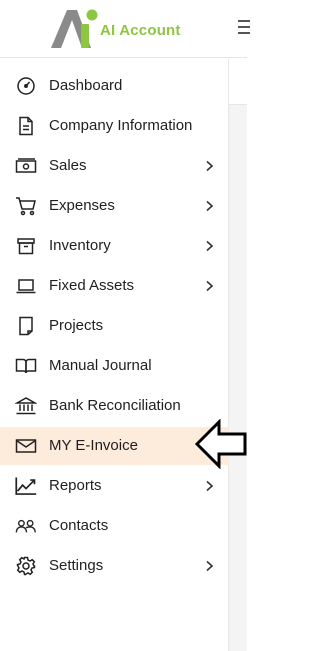 This screenshot has height=651, width=320. Describe the element at coordinates (115, 405) in the screenshot. I see `sidebar-item-label: Bank Reconciliation` at that location.